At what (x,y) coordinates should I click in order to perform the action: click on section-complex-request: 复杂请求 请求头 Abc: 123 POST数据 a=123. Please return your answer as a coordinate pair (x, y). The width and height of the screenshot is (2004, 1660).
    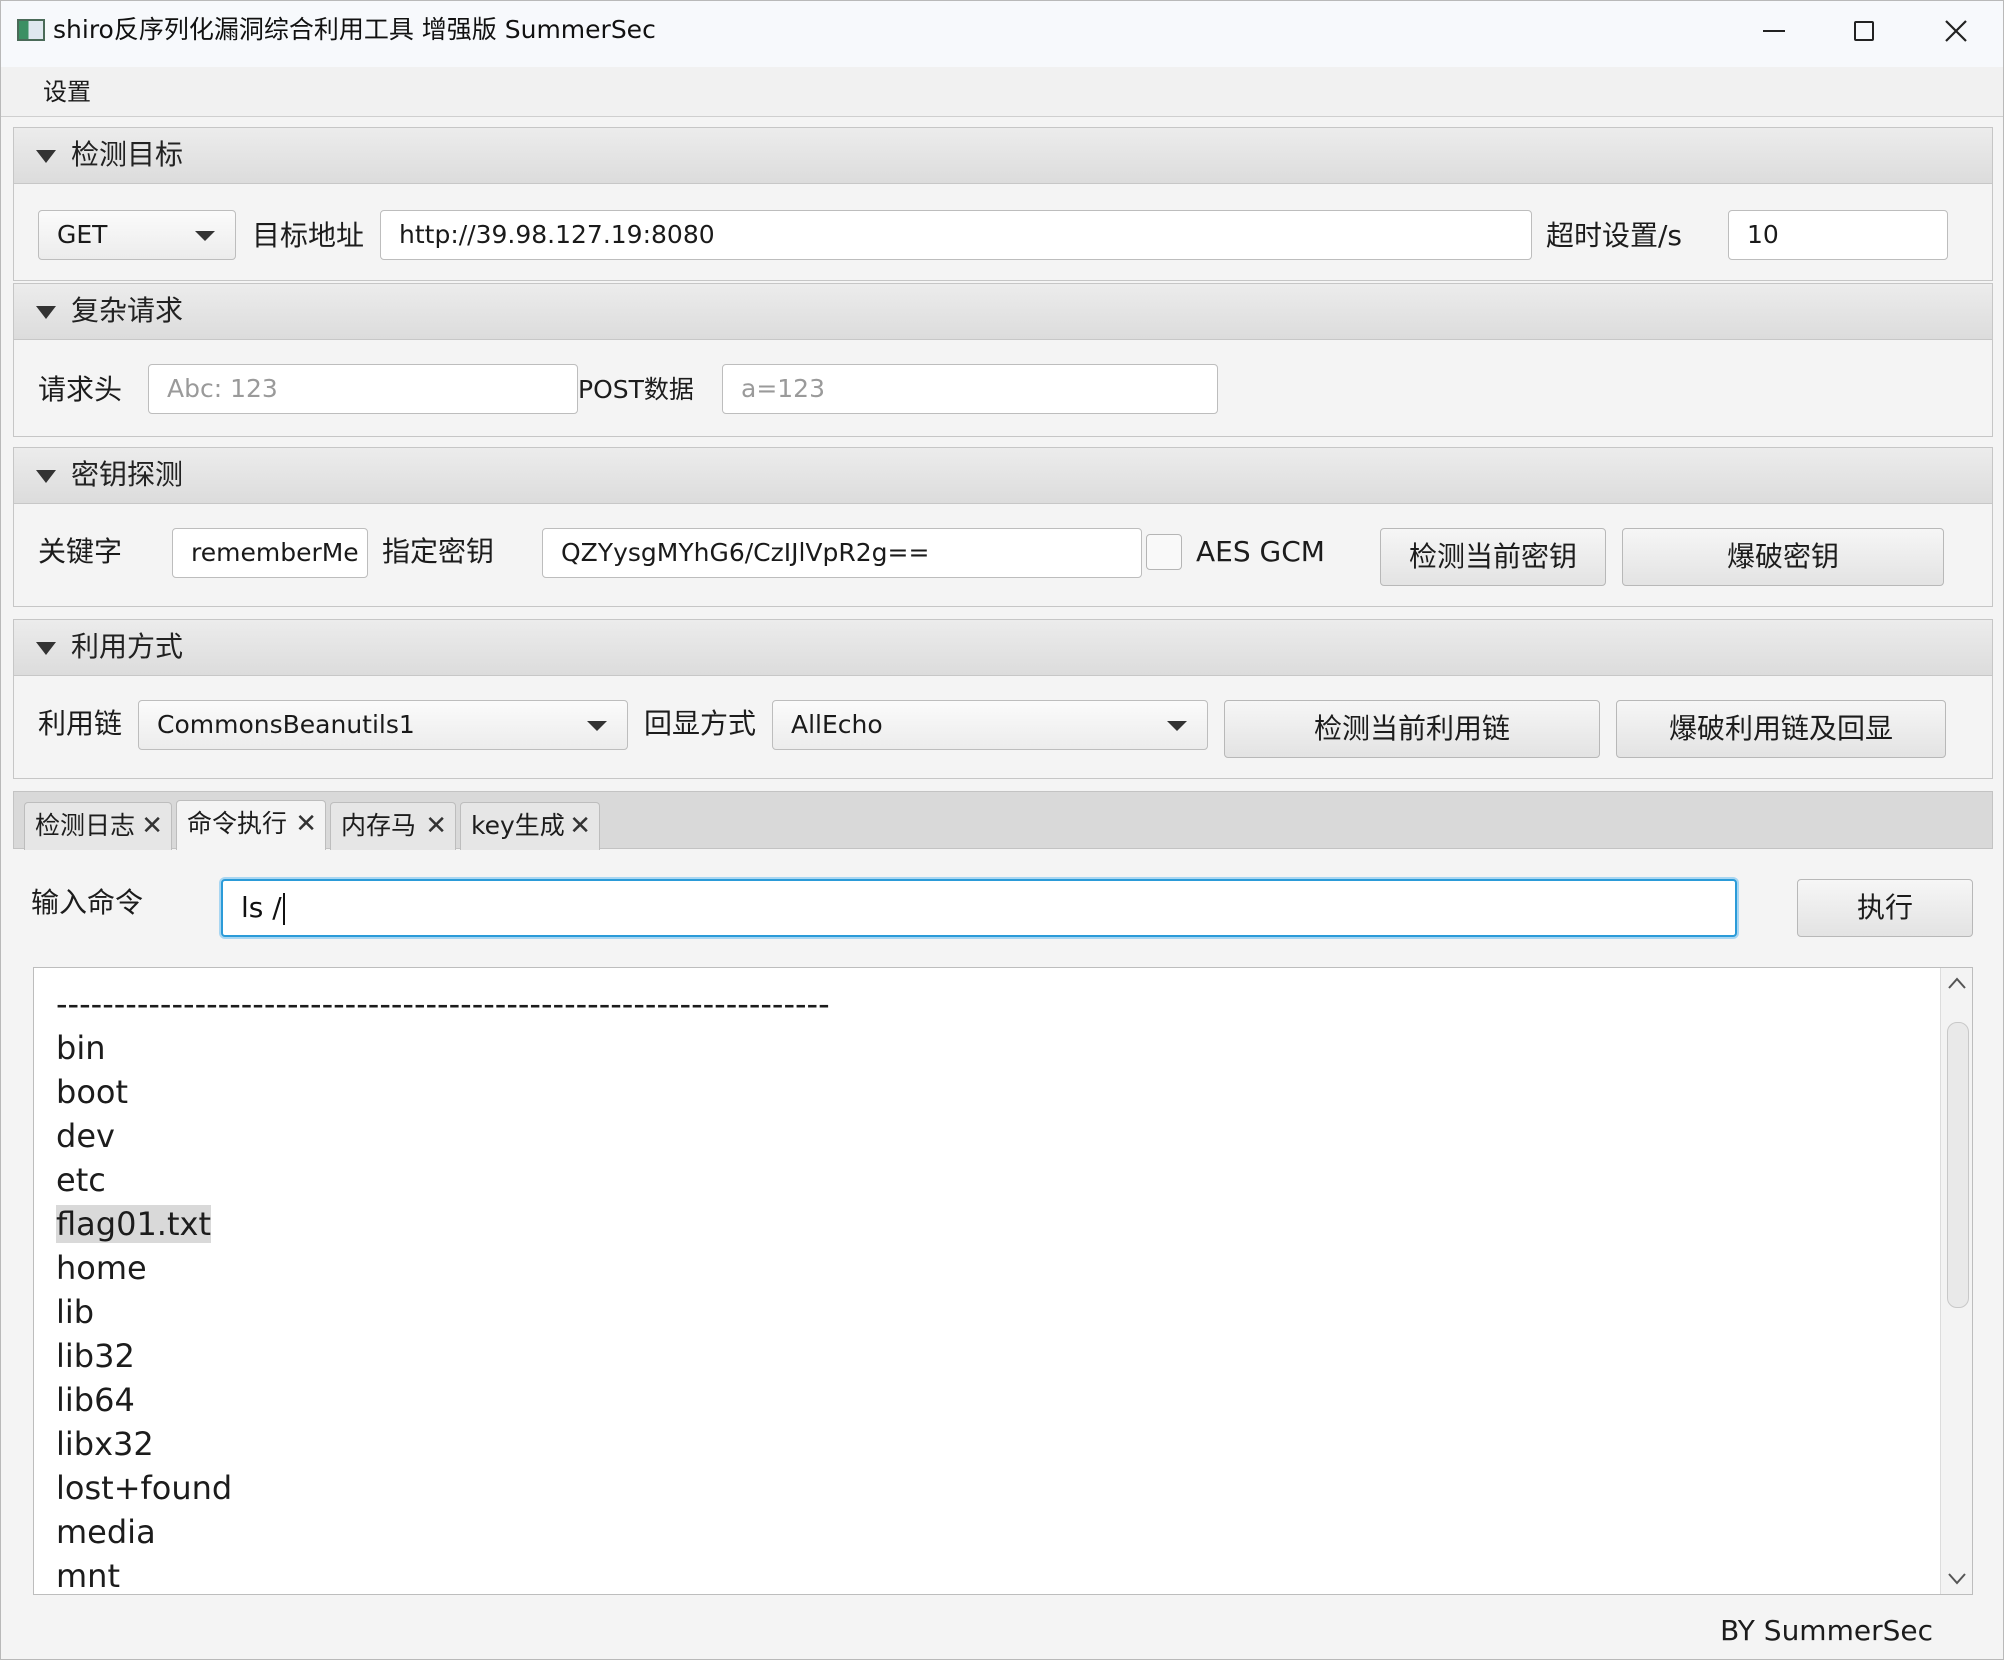
    Looking at the image, I should click on (1003, 360).